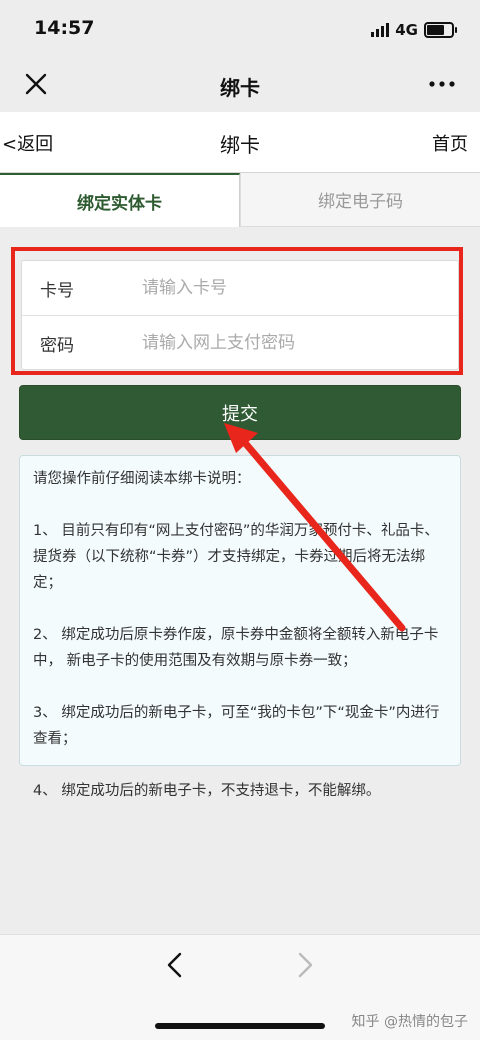 The width and height of the screenshot is (480, 1040). I want to click on signal-icon, so click(380, 30).